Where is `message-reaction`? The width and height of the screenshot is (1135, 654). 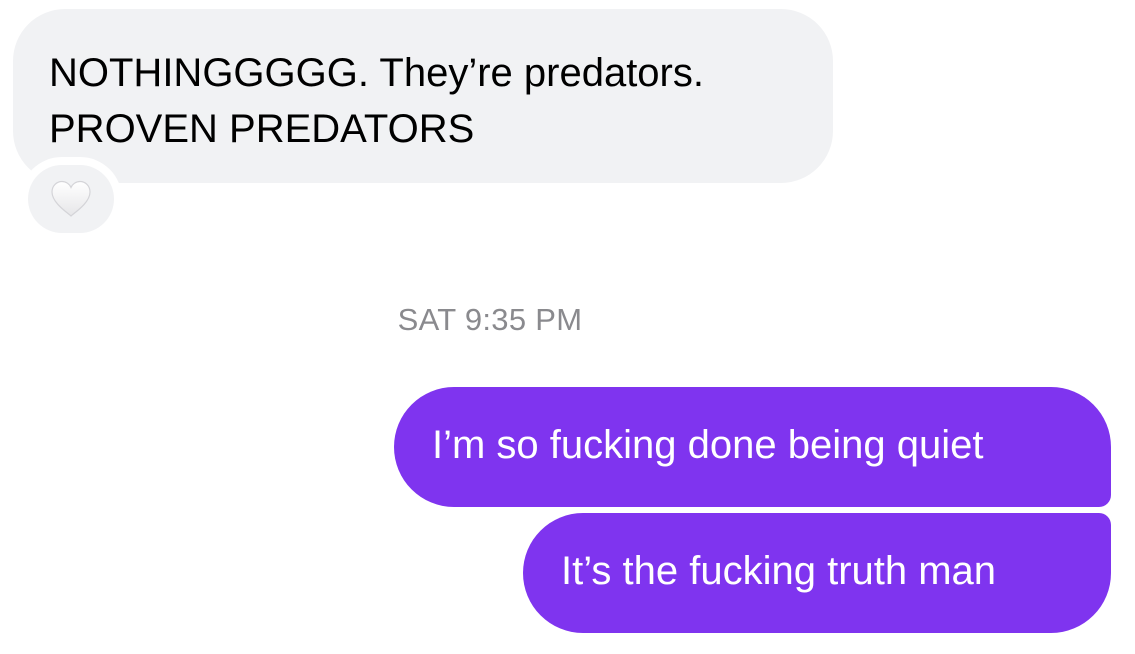
message-reaction is located at coordinates (71, 199).